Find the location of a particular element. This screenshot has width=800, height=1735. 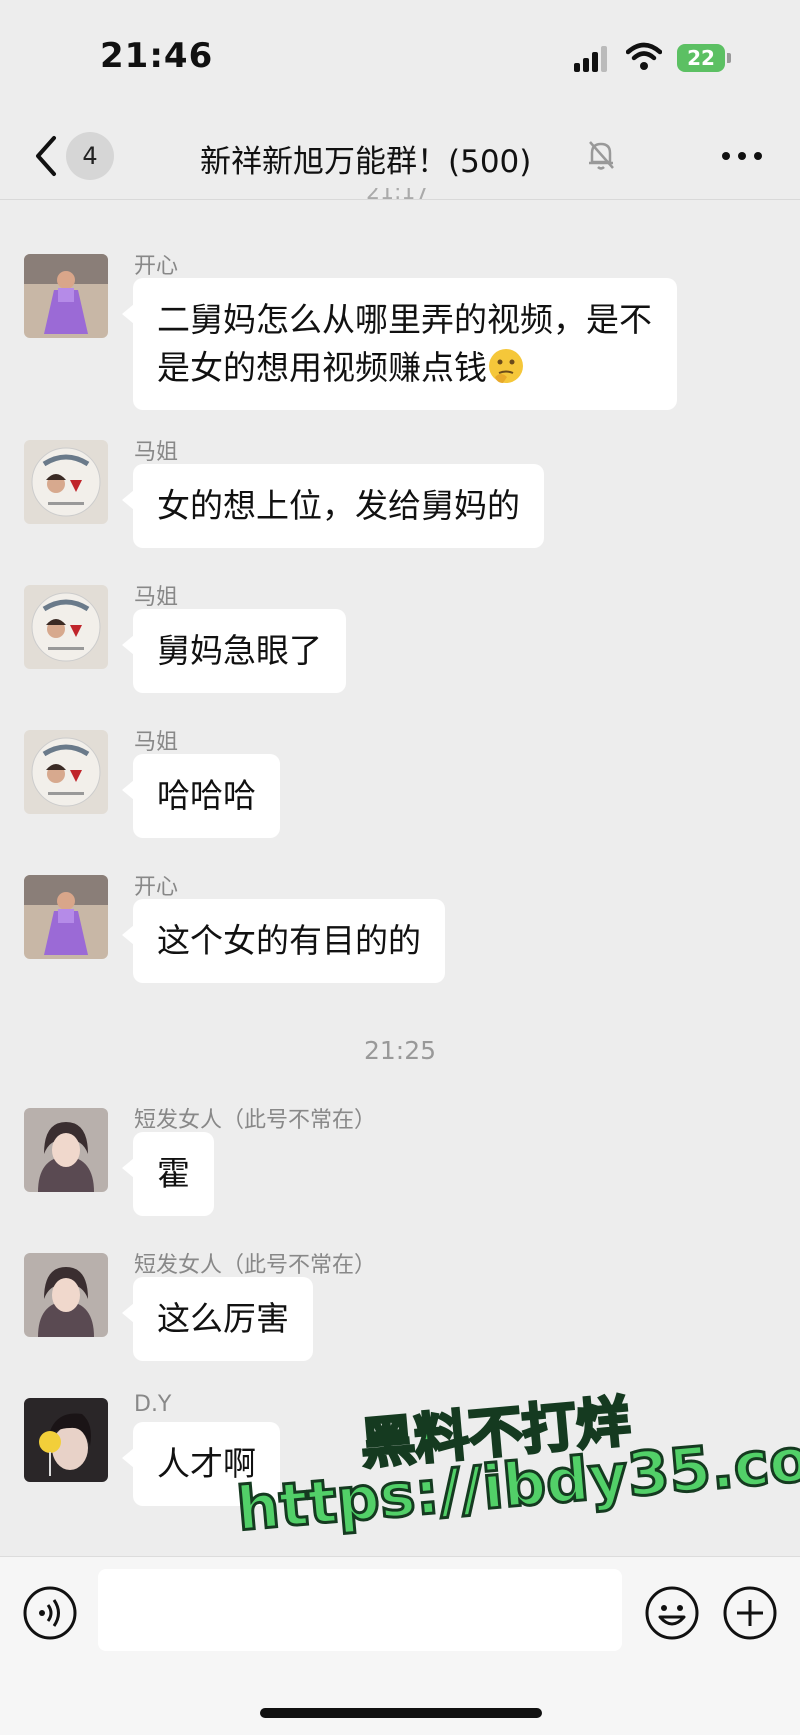

status-time: 21:46 is located at coordinates (157, 56).